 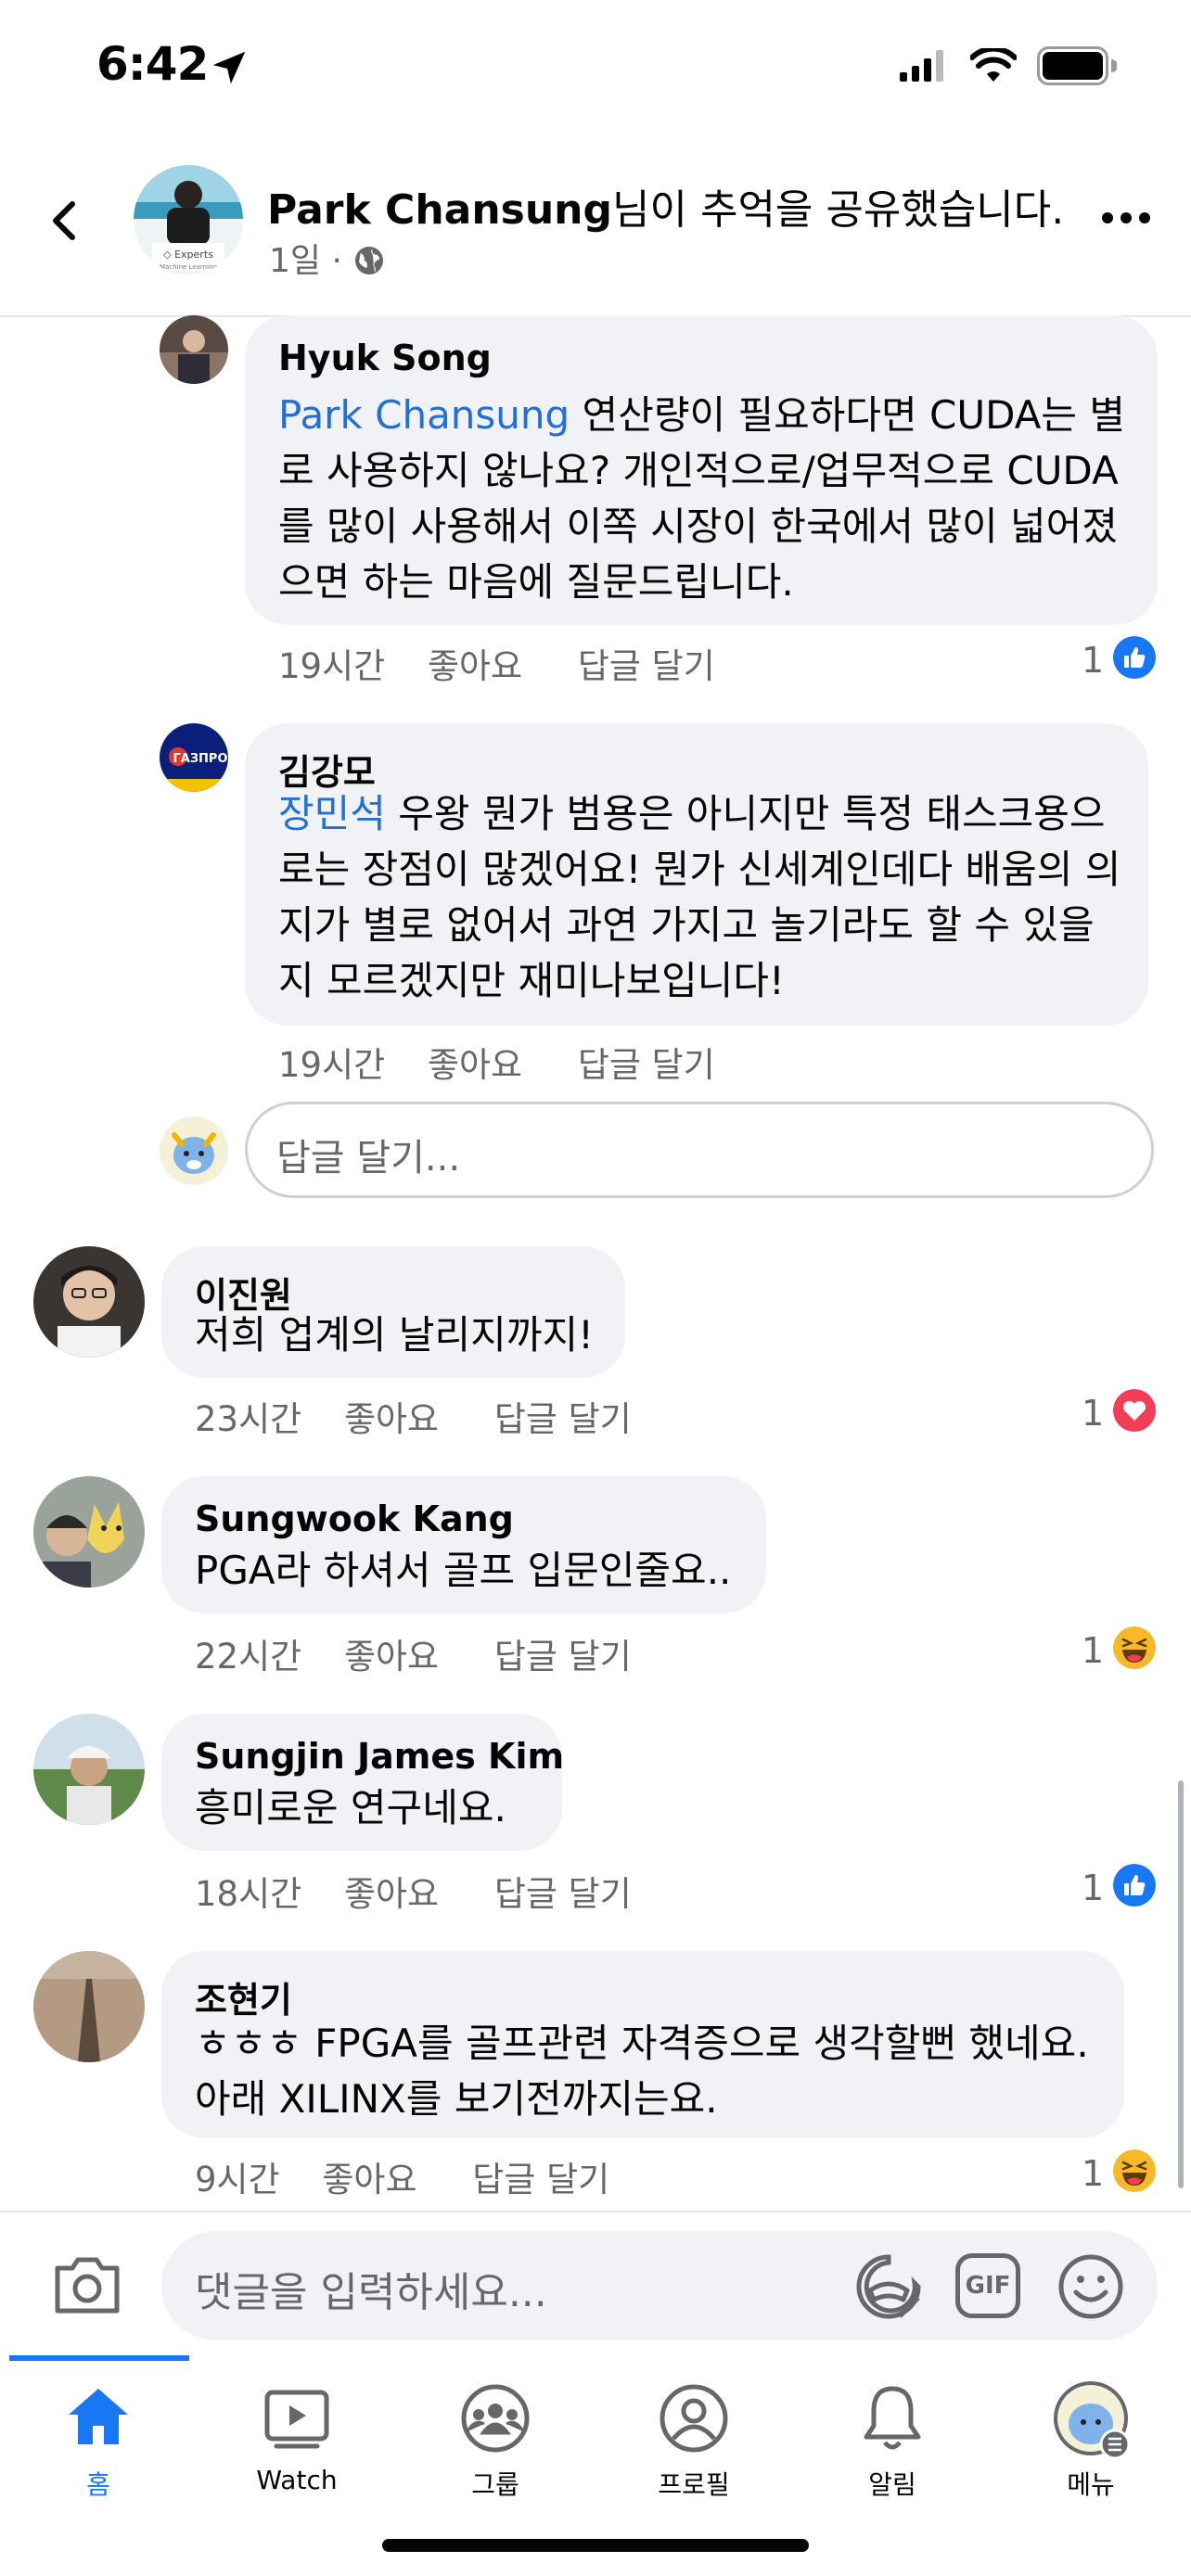 What do you see at coordinates (385, 358) in the screenshot?
I see `commenter-name: Hyuk Song` at bounding box center [385, 358].